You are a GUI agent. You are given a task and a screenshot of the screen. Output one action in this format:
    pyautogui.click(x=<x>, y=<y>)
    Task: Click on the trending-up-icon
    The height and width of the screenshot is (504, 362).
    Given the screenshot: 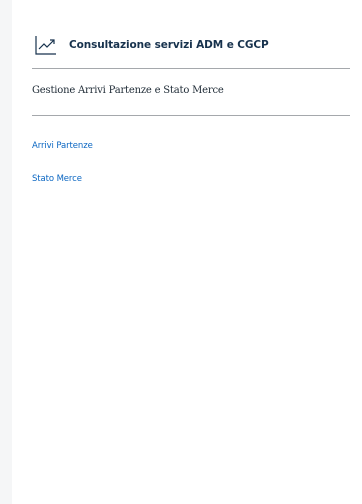 What is the action you would take?
    pyautogui.click(x=46, y=45)
    